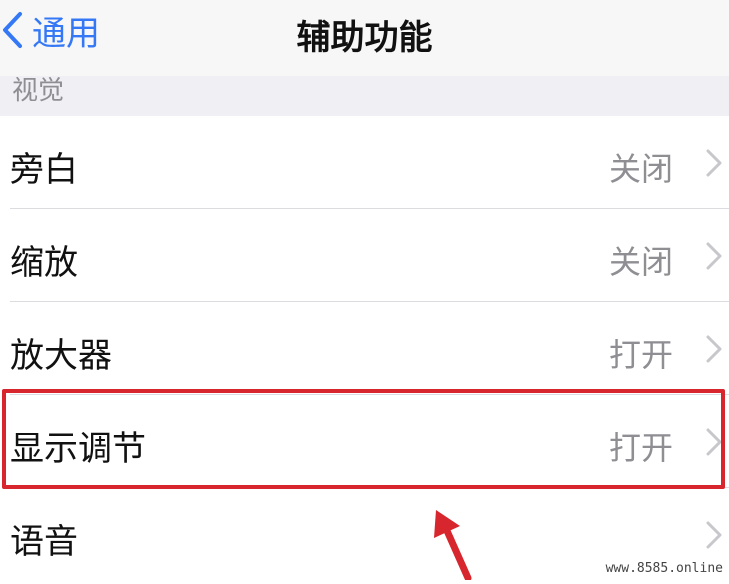 This screenshot has width=729, height=584. I want to click on page-title: 辅助功能, so click(364, 38).